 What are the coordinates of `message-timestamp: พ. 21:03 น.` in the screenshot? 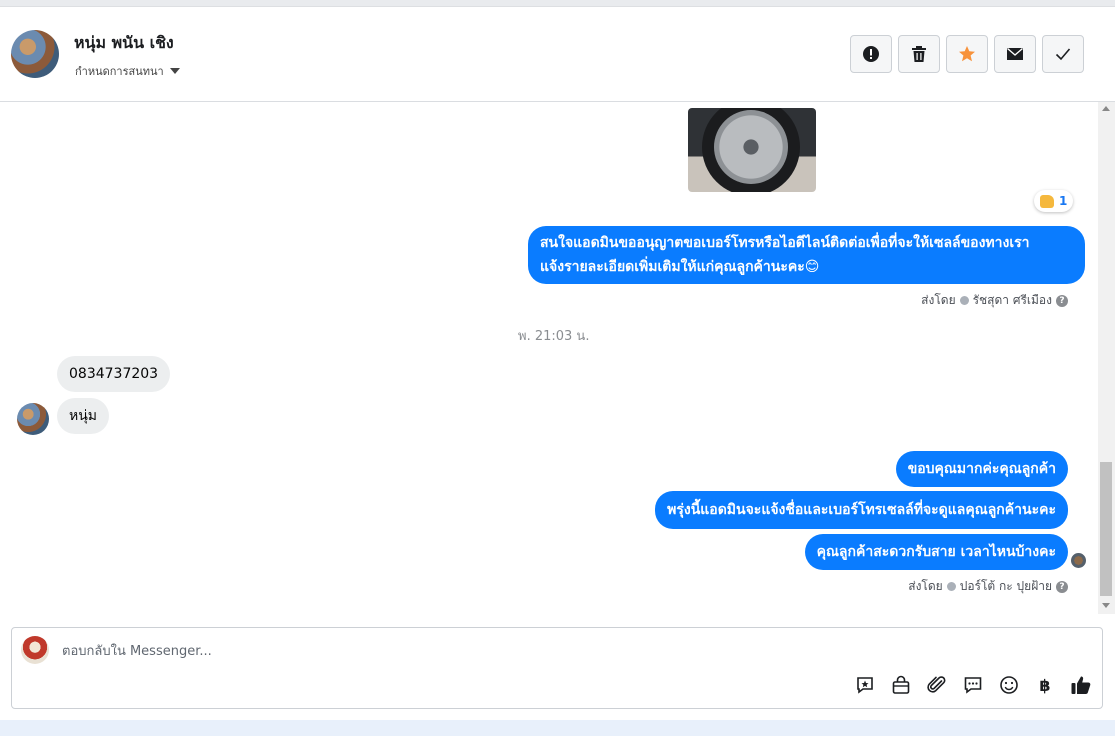 It's located at (554, 336).